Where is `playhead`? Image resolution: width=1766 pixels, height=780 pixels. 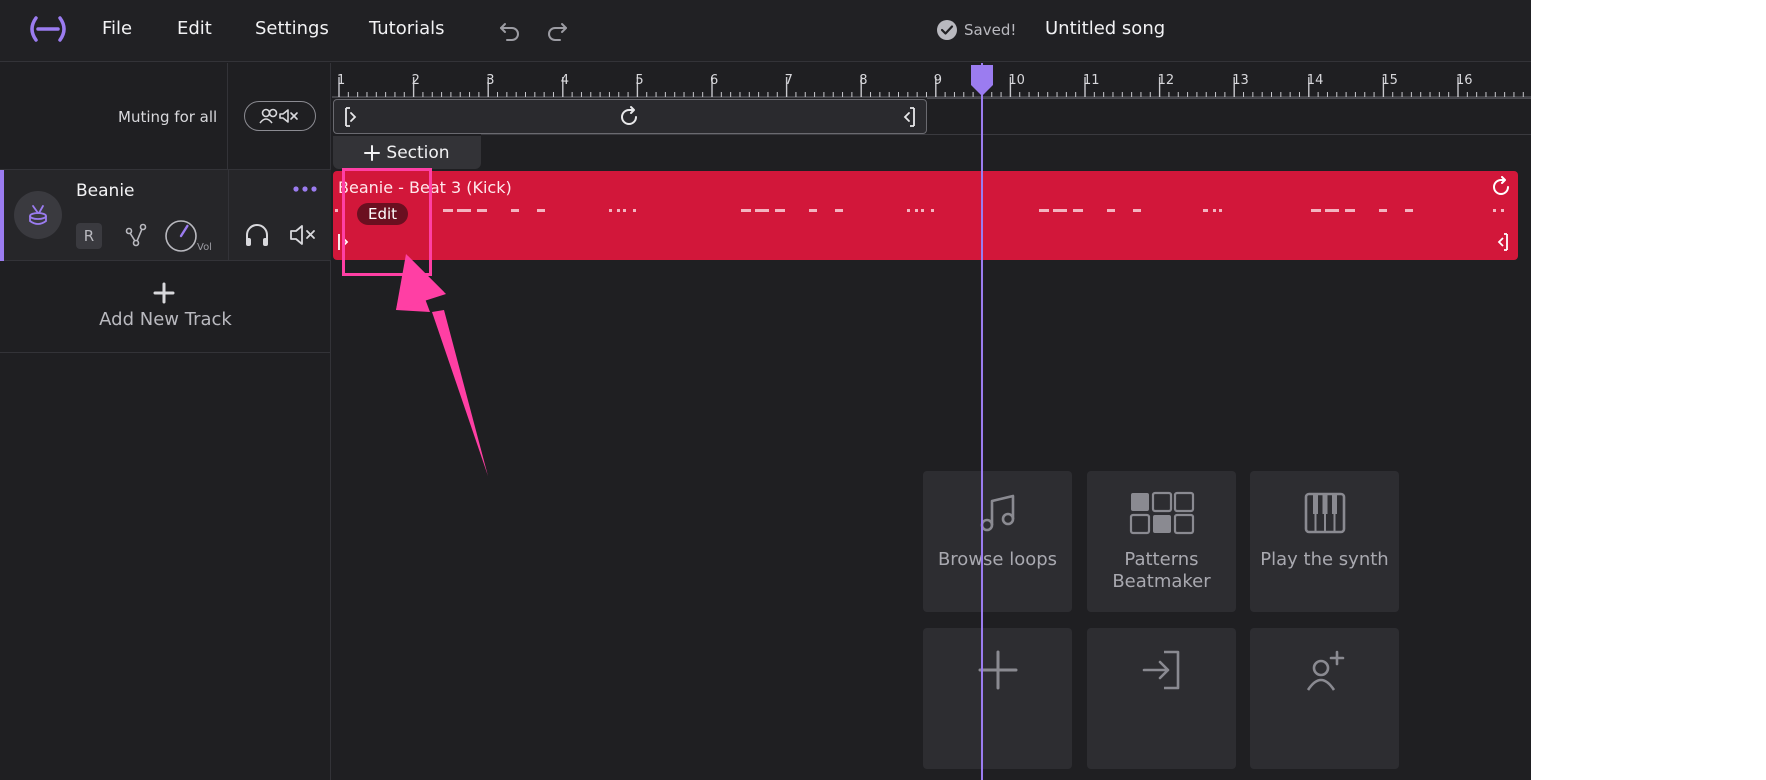
playhead is located at coordinates (982, 421).